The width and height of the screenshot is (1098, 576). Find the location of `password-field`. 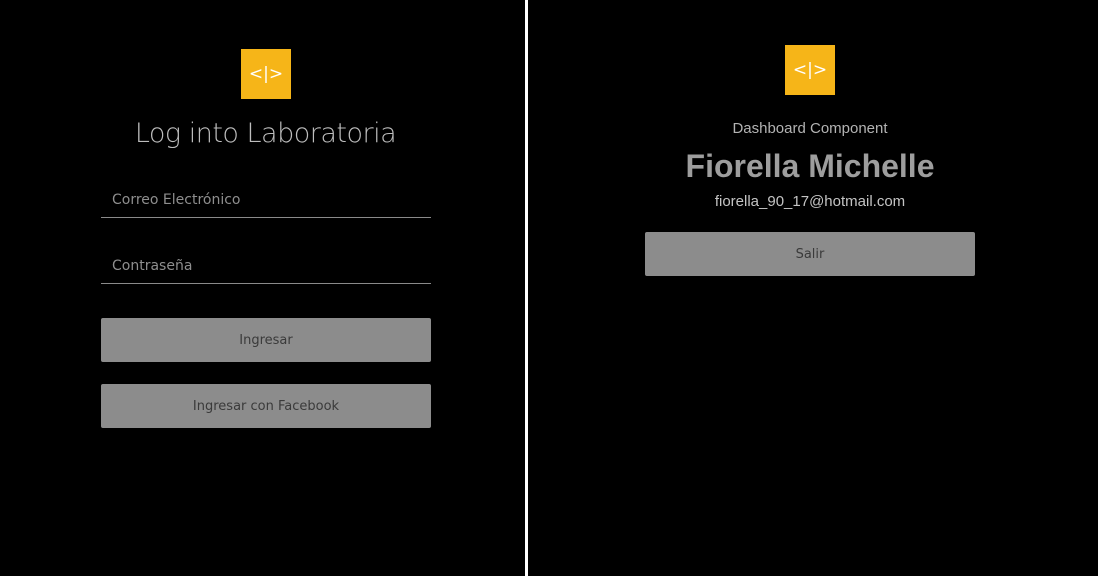

password-field is located at coordinates (266, 264).